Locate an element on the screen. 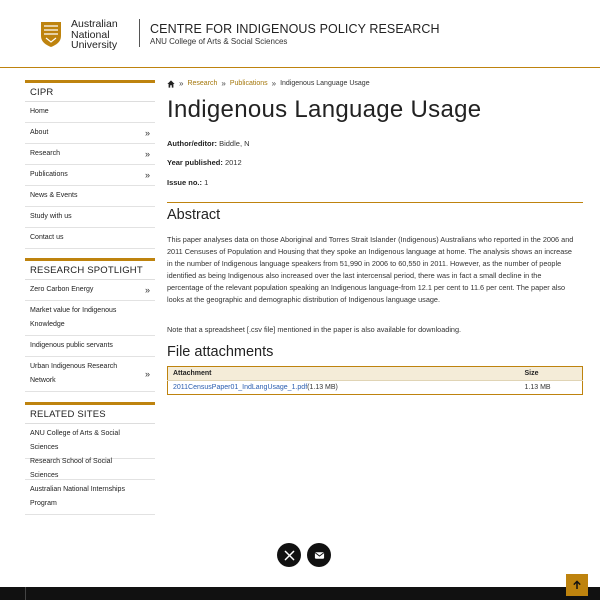 Image resolution: width=600 pixels, height=600 pixels. sidebar-item-label: Market value for Indigenous Knowledge is located at coordinates (73, 317).